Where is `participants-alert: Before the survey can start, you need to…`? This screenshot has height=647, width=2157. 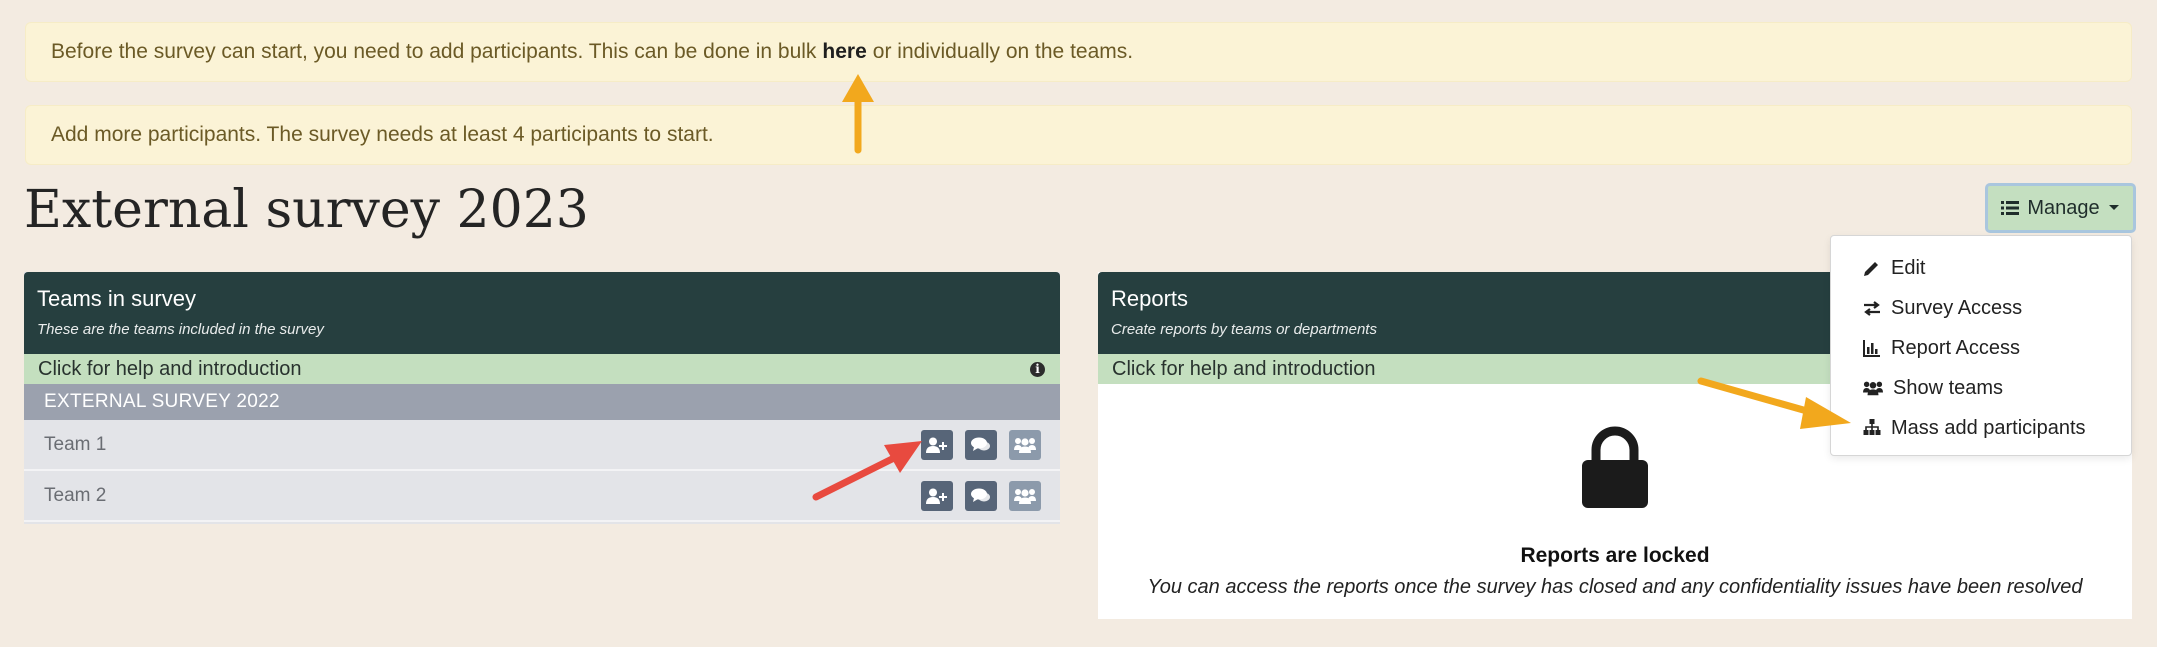
participants-alert: Before the survey can start, you need to… is located at coordinates (1078, 52).